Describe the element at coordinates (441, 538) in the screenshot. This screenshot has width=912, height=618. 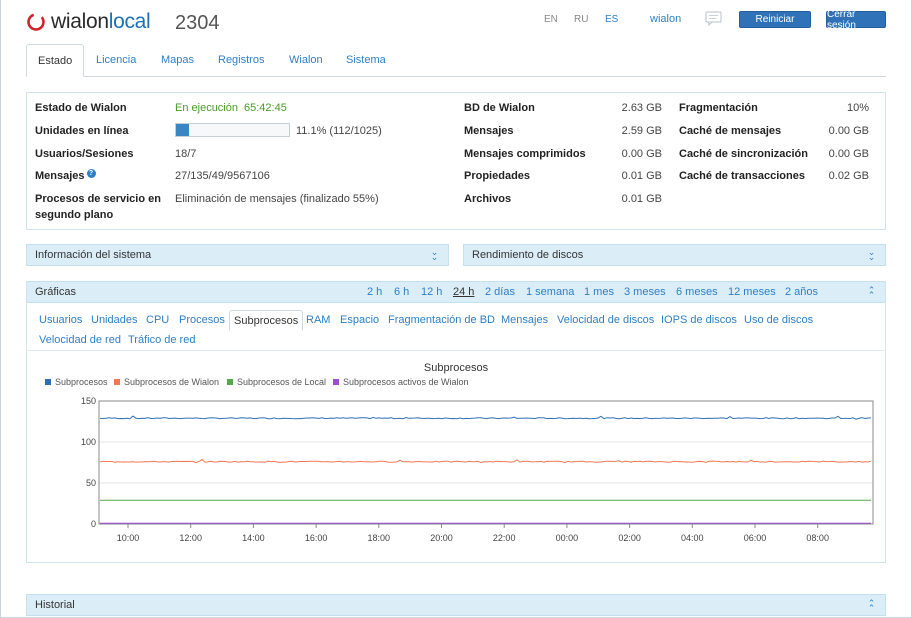
I see `x-tick-label: 20:00` at that location.